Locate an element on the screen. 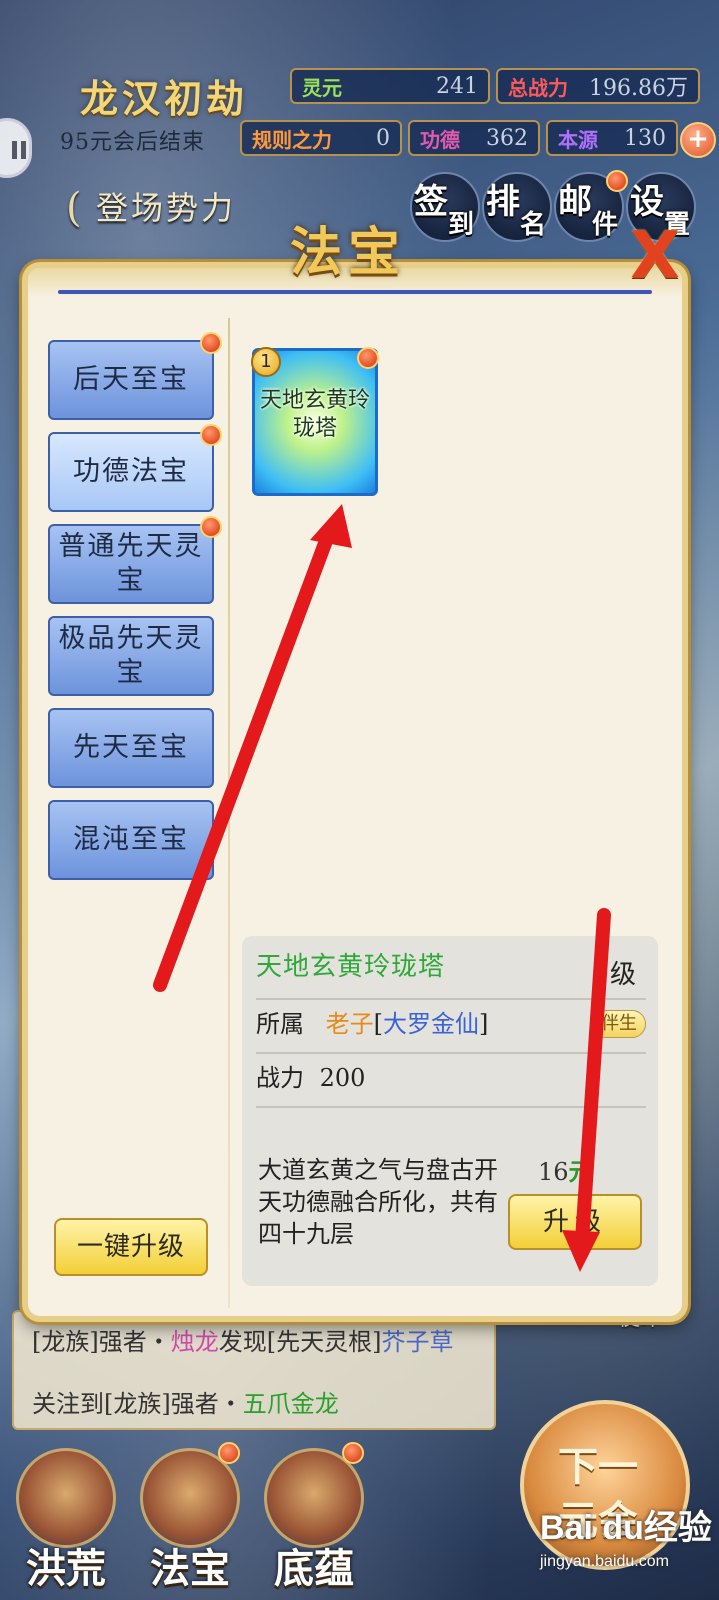  category-gongde-fabao: 功德法宝 is located at coordinates (135, 468).